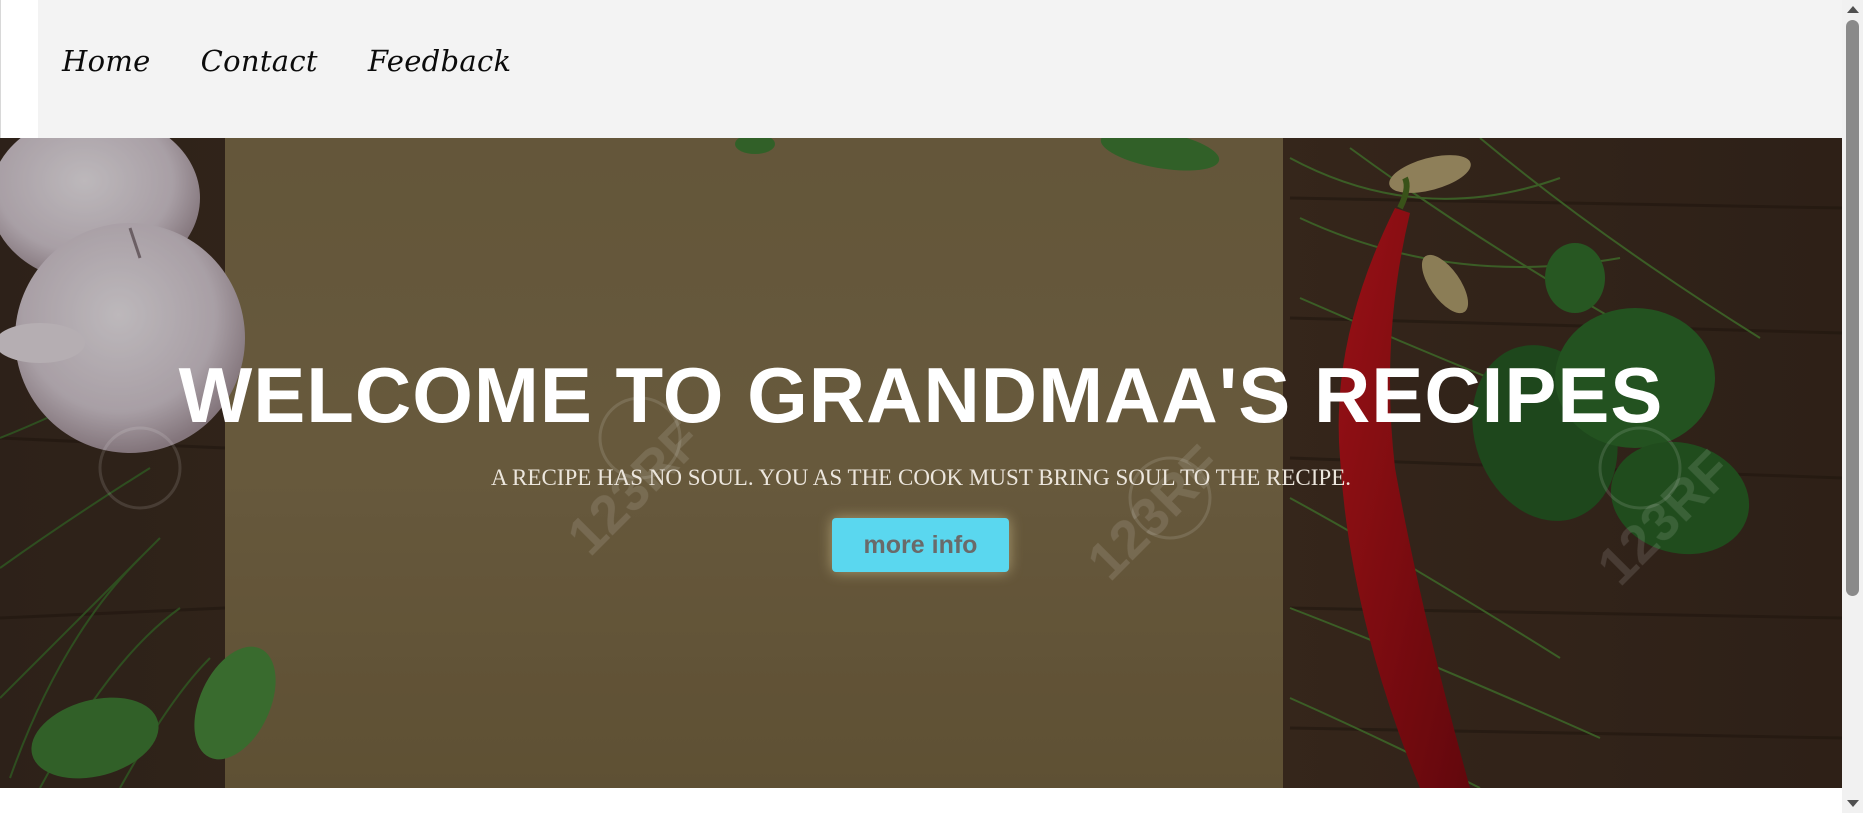 The height and width of the screenshot is (813, 1863). What do you see at coordinates (921, 395) in the screenshot?
I see `hero-title: WELCOME TO GRANDMAA'S RECIPES` at bounding box center [921, 395].